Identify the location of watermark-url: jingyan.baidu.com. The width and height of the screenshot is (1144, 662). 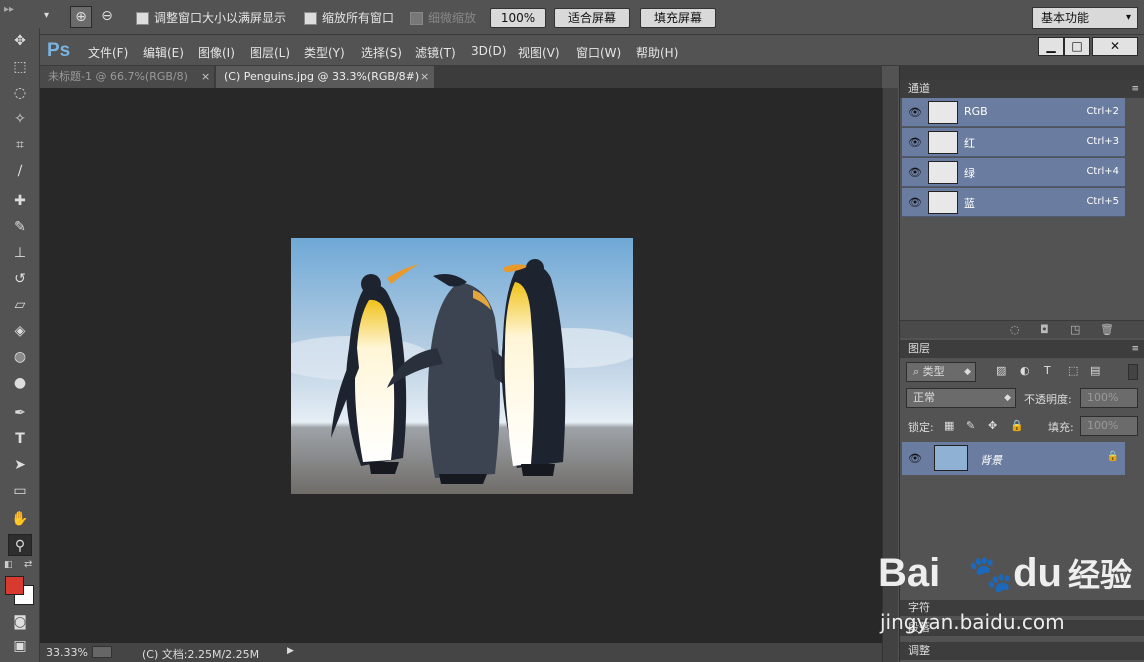
(972, 622).